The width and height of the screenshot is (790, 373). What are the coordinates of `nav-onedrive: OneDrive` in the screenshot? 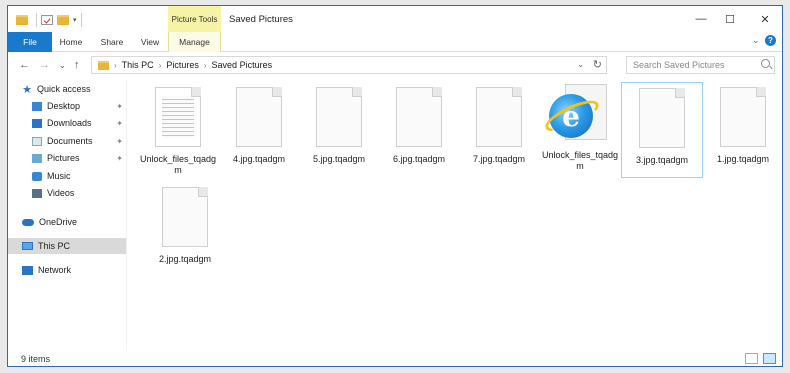 It's located at (67, 222).